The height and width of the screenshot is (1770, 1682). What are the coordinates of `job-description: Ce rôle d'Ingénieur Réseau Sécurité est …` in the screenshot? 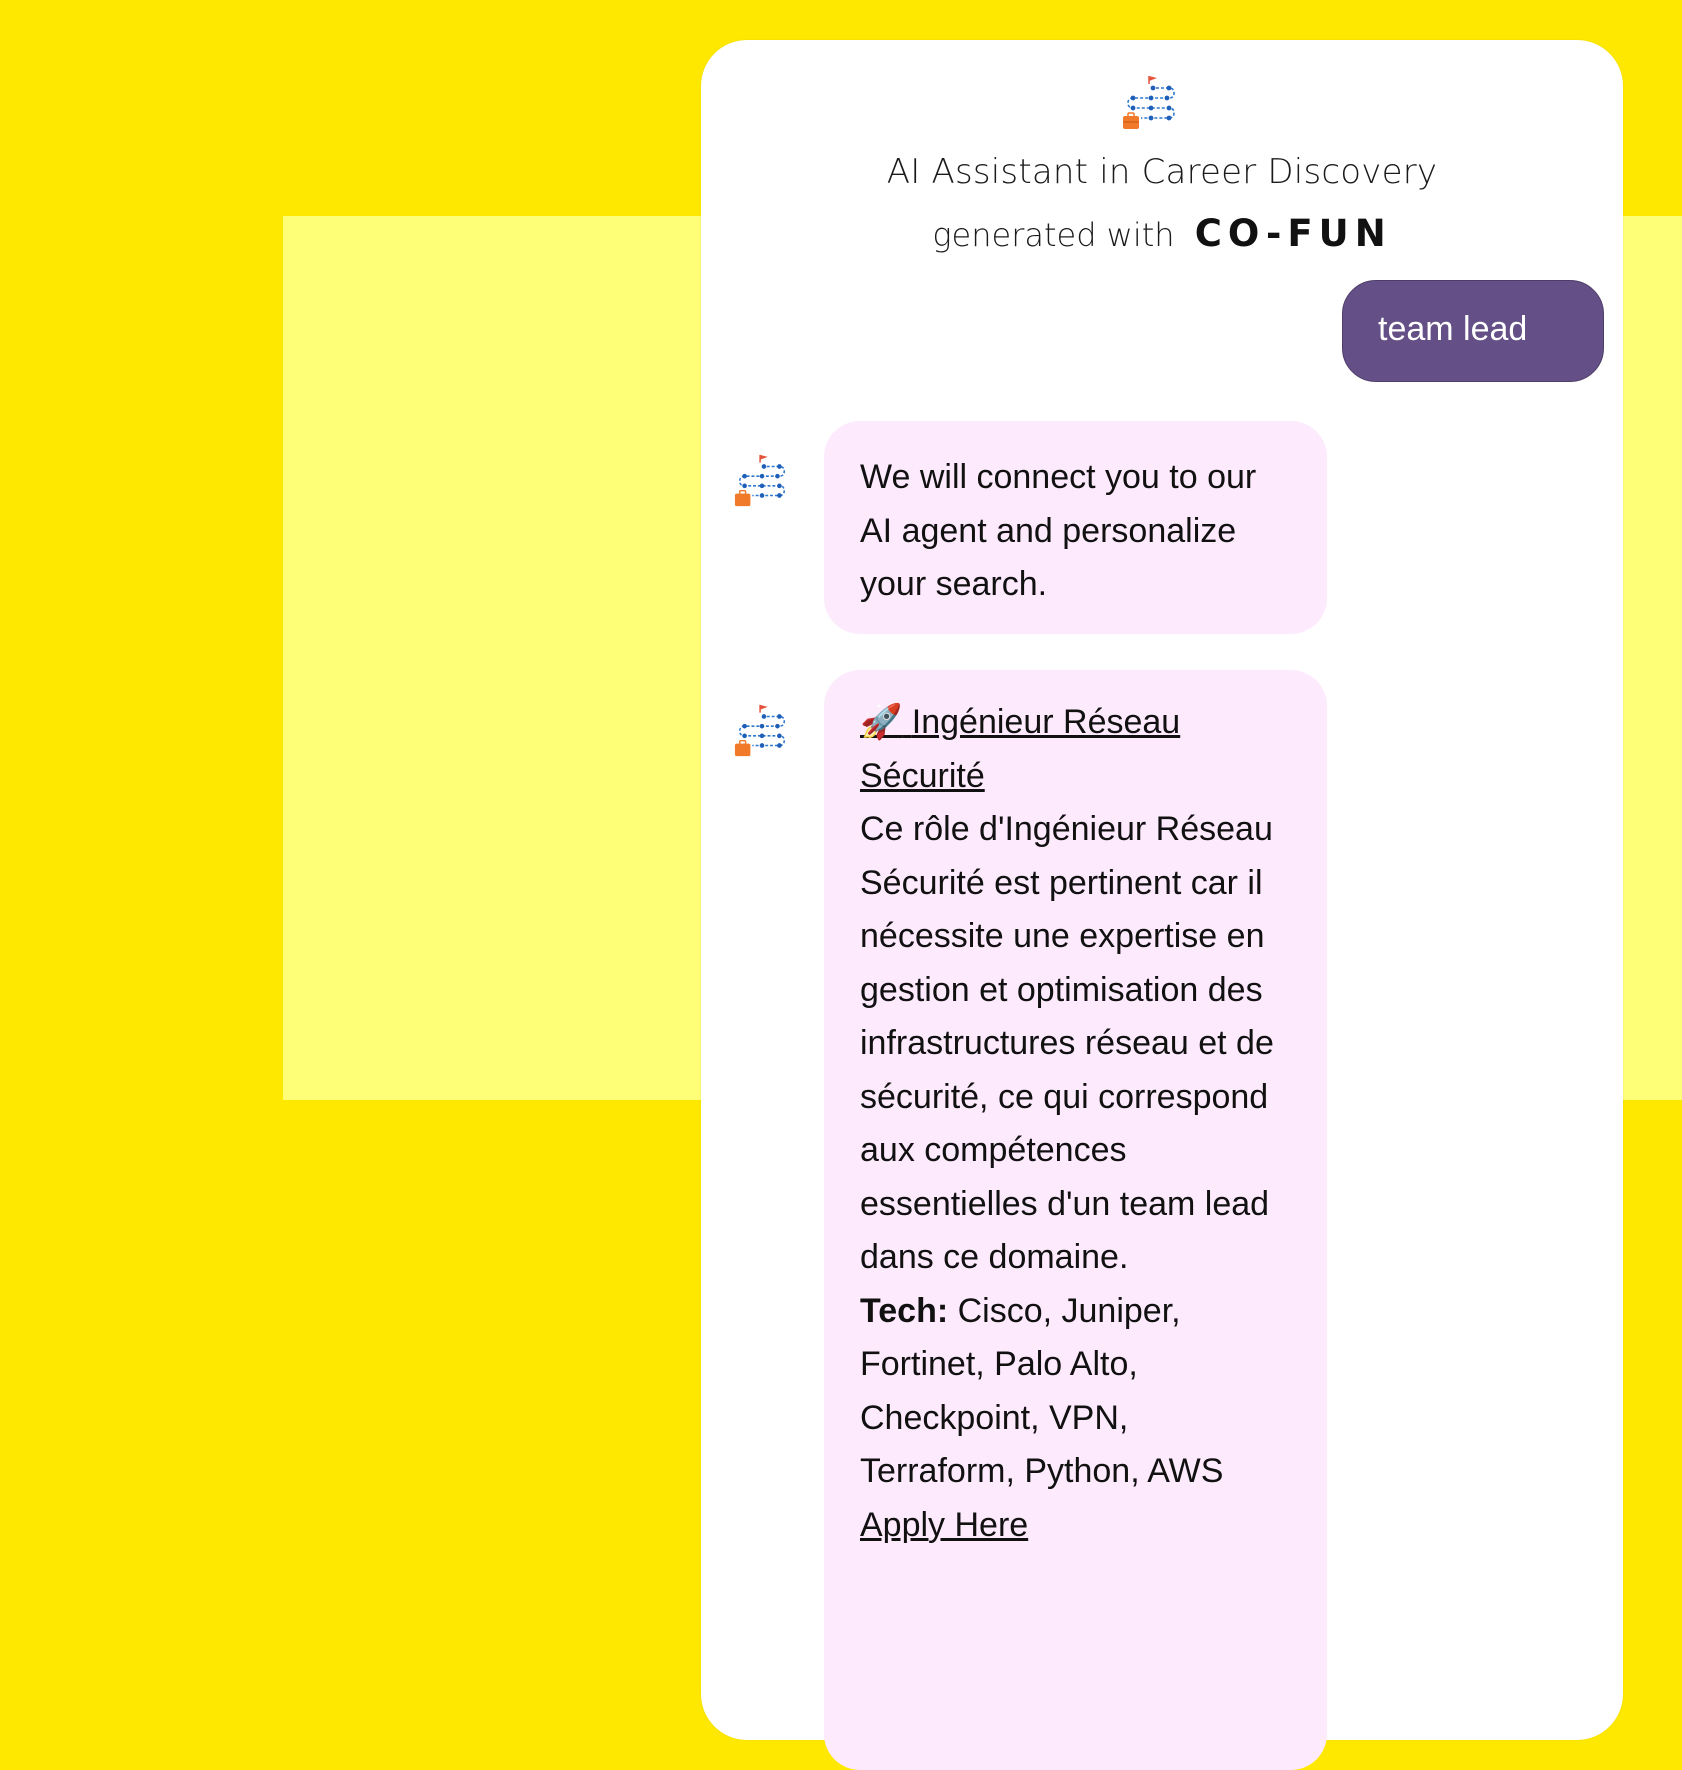 It's located at (1067, 1043).